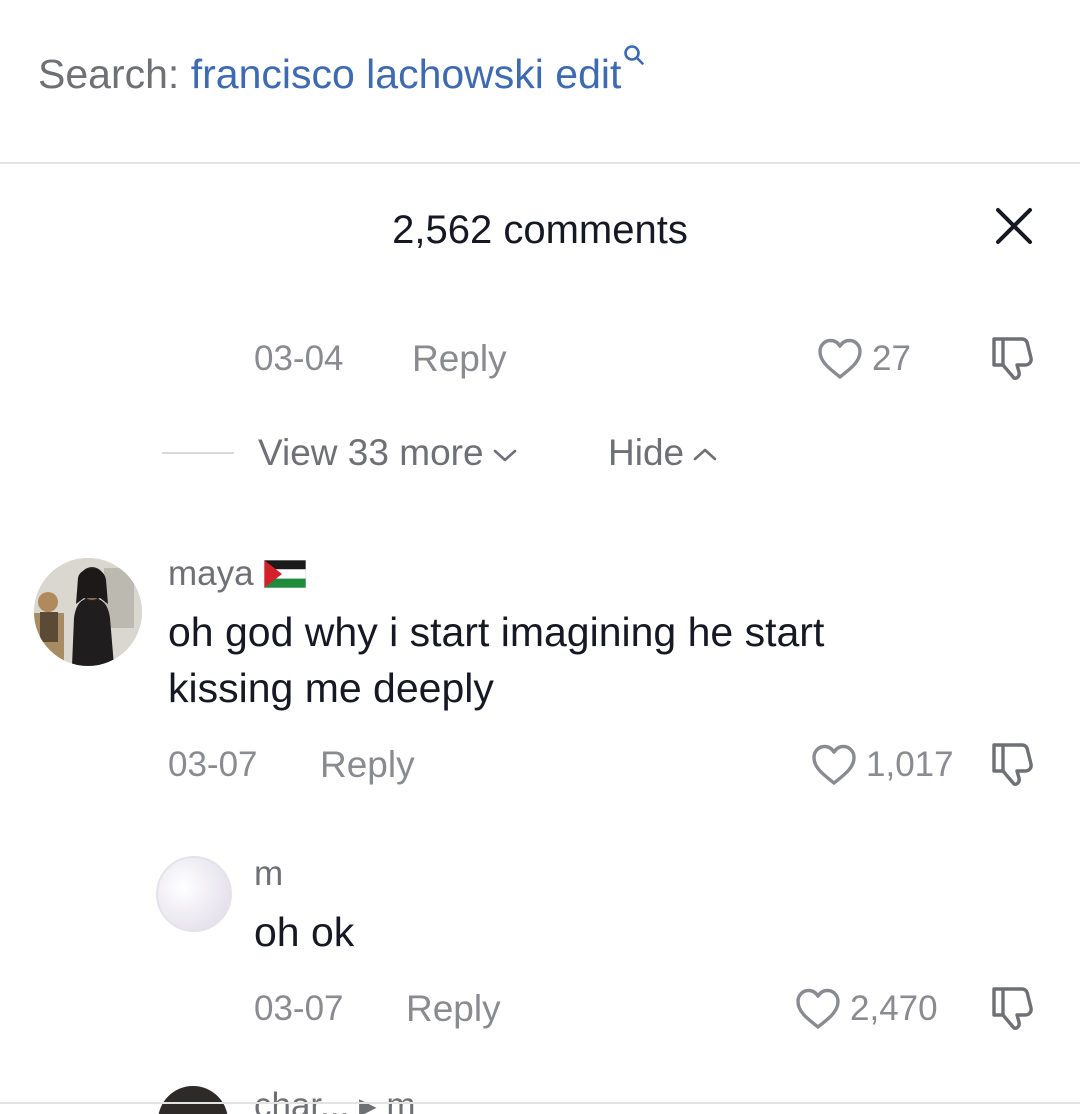 The image size is (1080, 1114). I want to click on like-button: 2,470, so click(866, 1009).